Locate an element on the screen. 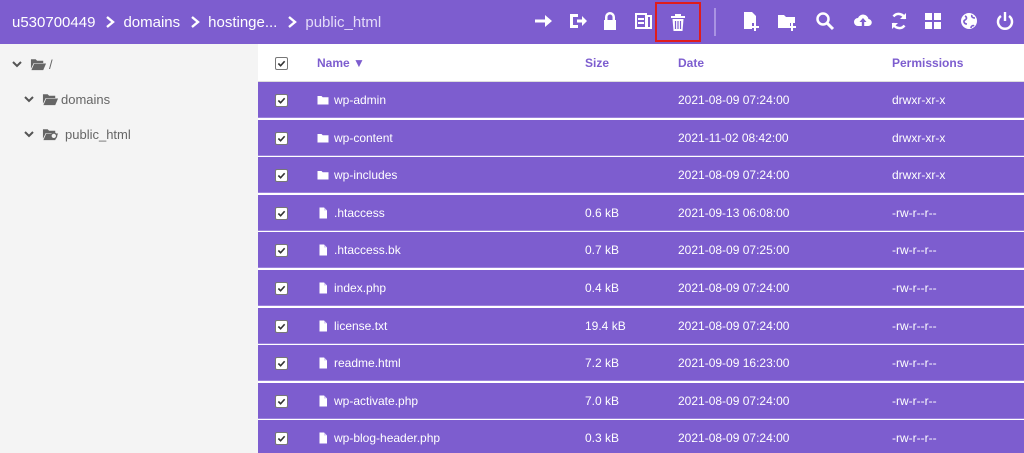  tree-item-domains: domains is located at coordinates (67, 99).